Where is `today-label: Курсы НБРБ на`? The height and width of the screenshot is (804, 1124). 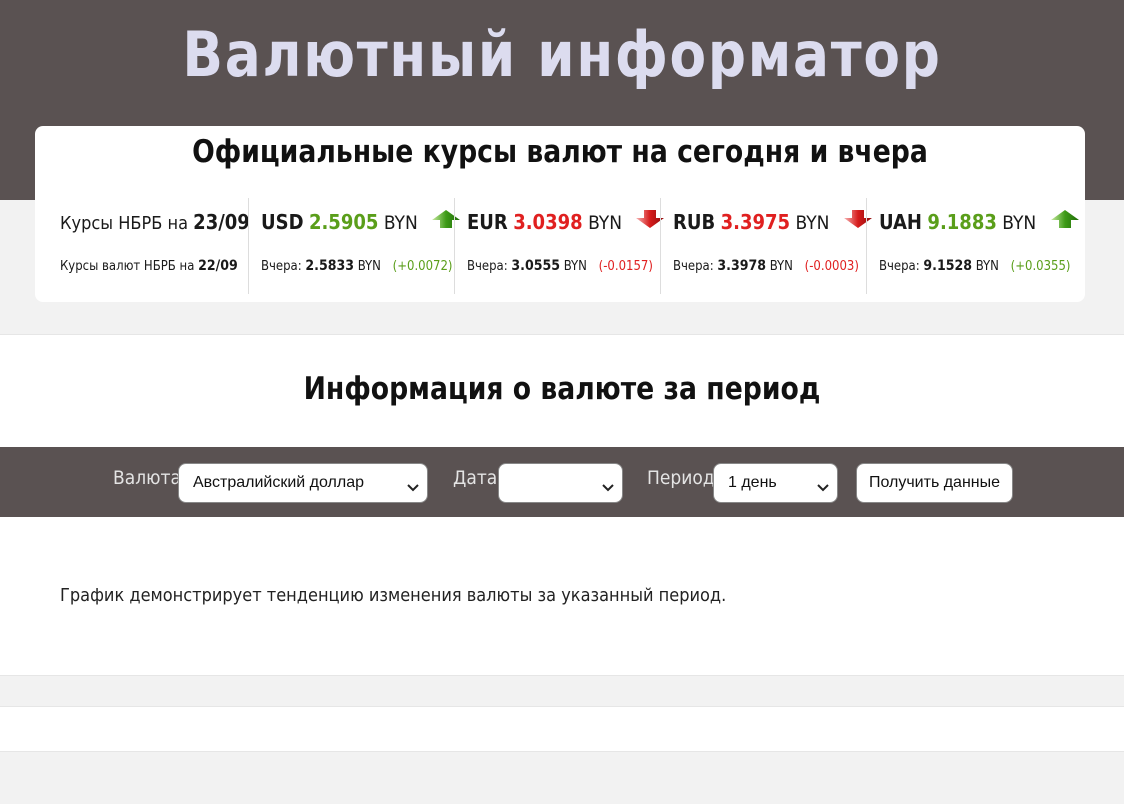
today-label: Курсы НБРБ на is located at coordinates (124, 223).